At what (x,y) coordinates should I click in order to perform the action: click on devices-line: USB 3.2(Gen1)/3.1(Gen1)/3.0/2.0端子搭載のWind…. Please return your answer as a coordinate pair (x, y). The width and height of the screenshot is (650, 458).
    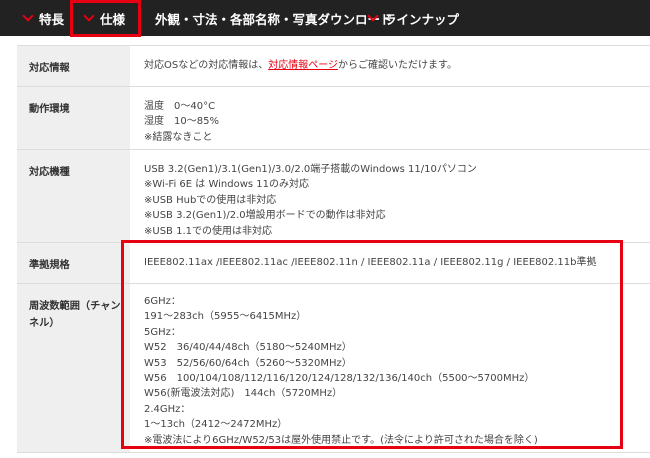
    Looking at the image, I should click on (310, 169).